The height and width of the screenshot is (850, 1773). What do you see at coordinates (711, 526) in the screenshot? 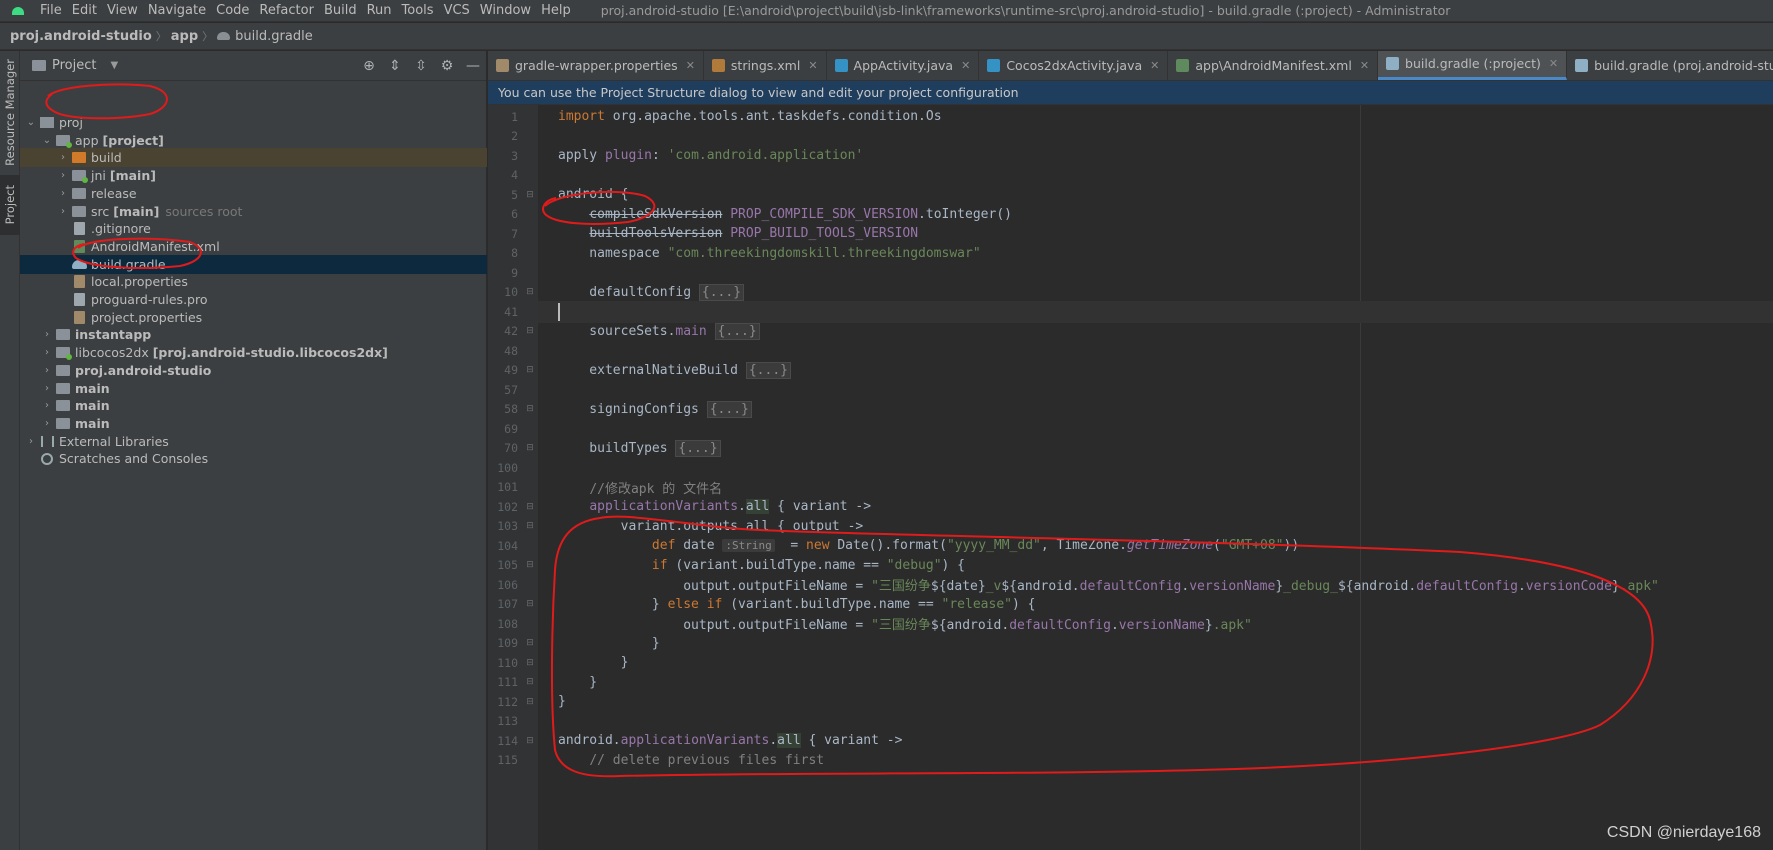
I see `code-text: variant.outputs.all { output ->` at bounding box center [711, 526].